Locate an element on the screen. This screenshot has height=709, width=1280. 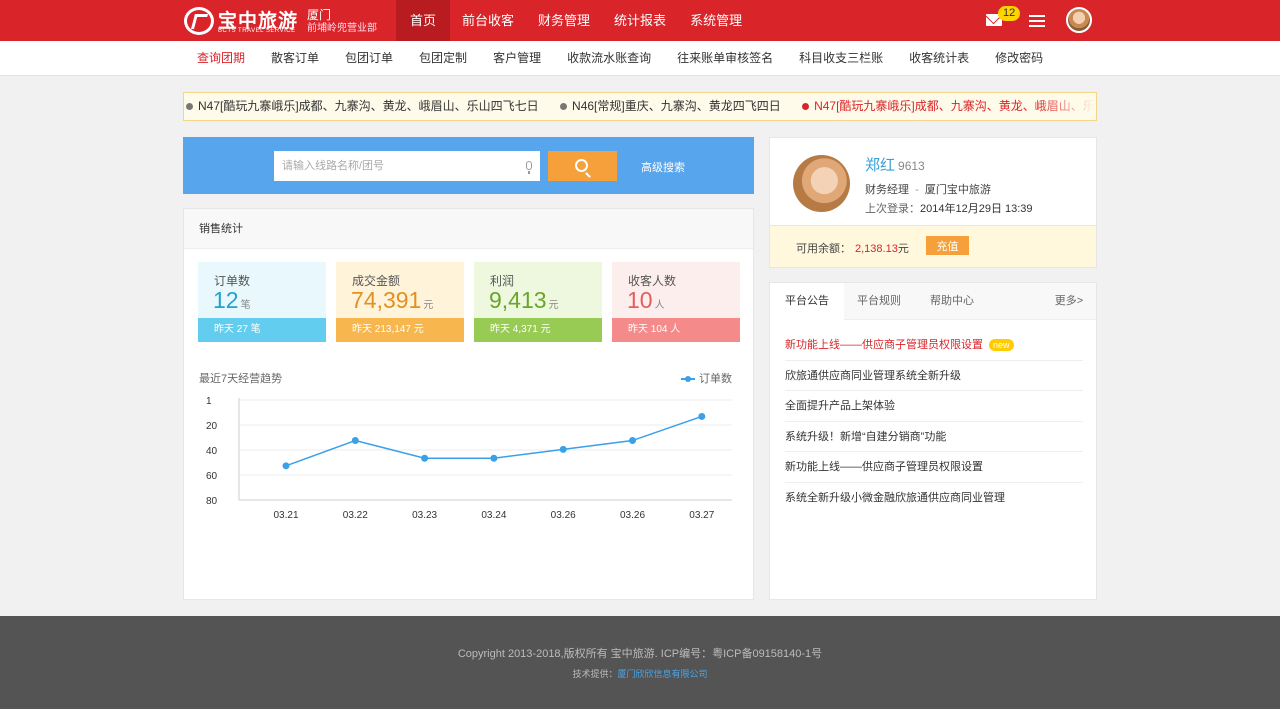
search-input is located at coordinates (407, 166).